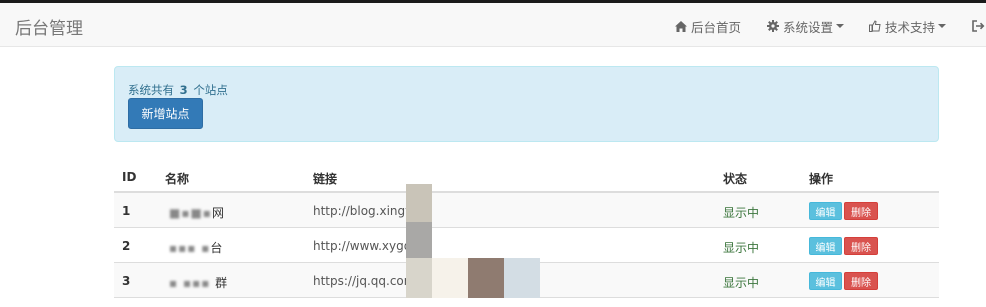  I want to click on row-name: ■▪■▪网, so click(196, 213).